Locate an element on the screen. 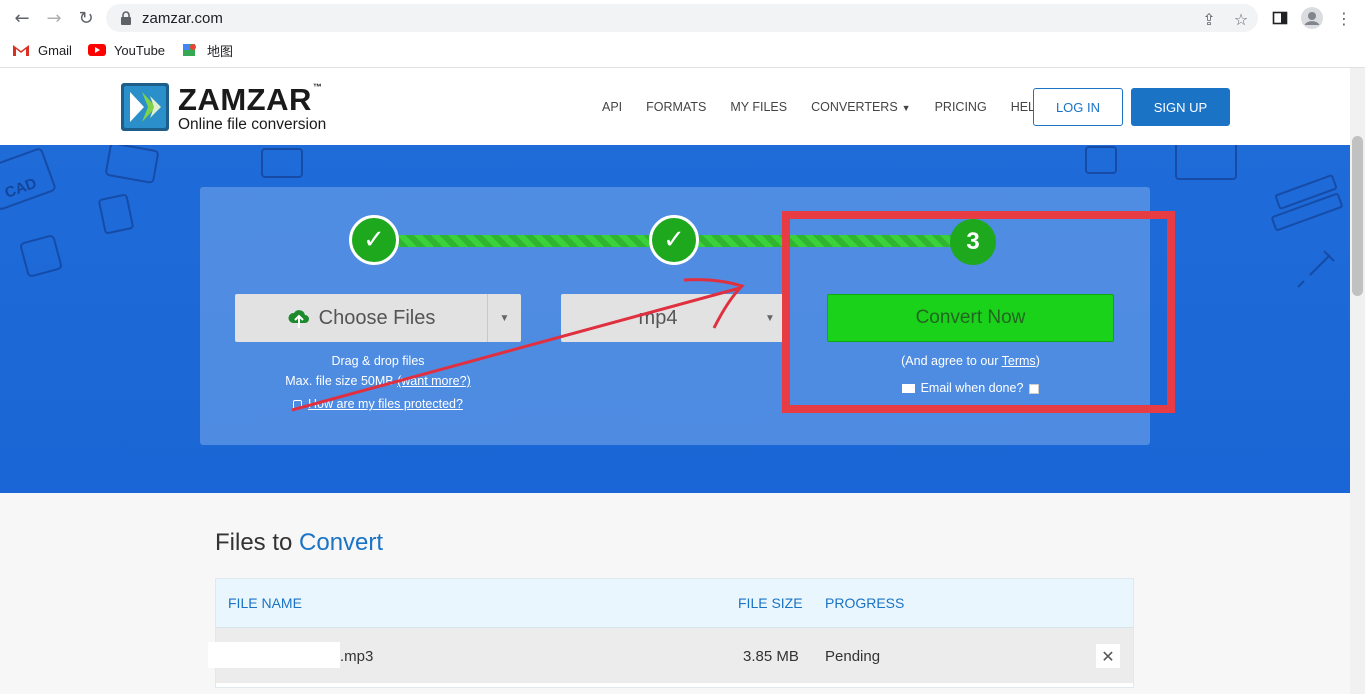  bookmark-youtube: YouTube is located at coordinates (126, 50).